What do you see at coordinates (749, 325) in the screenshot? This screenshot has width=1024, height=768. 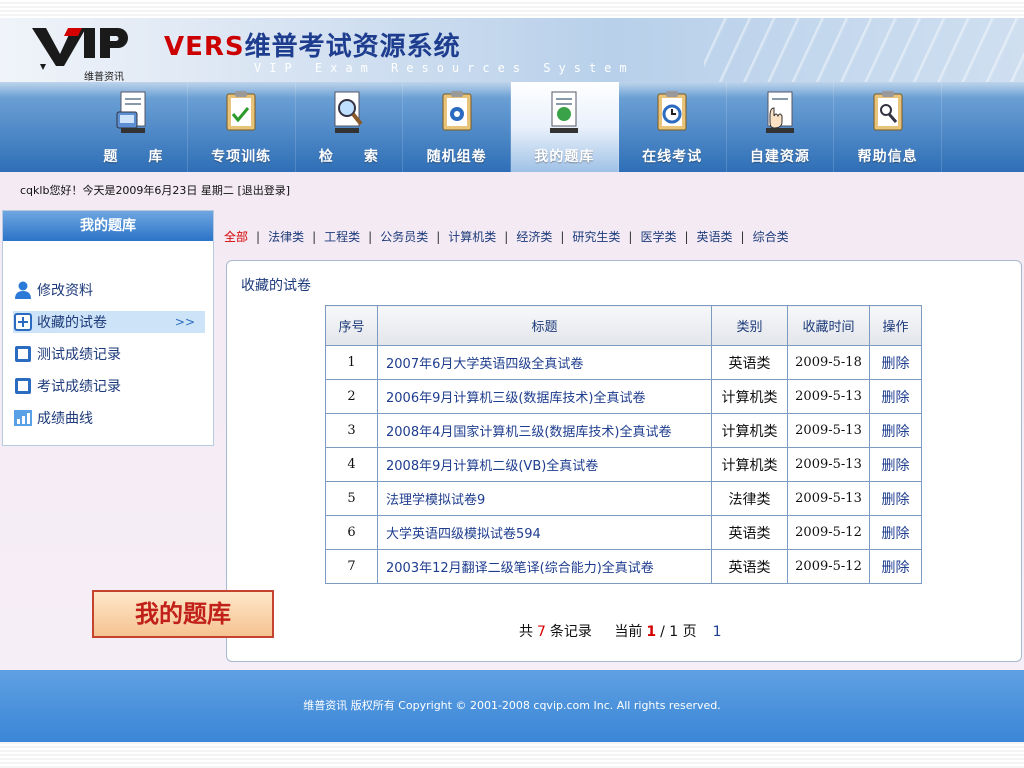 I see `col-header-category: 类别` at bounding box center [749, 325].